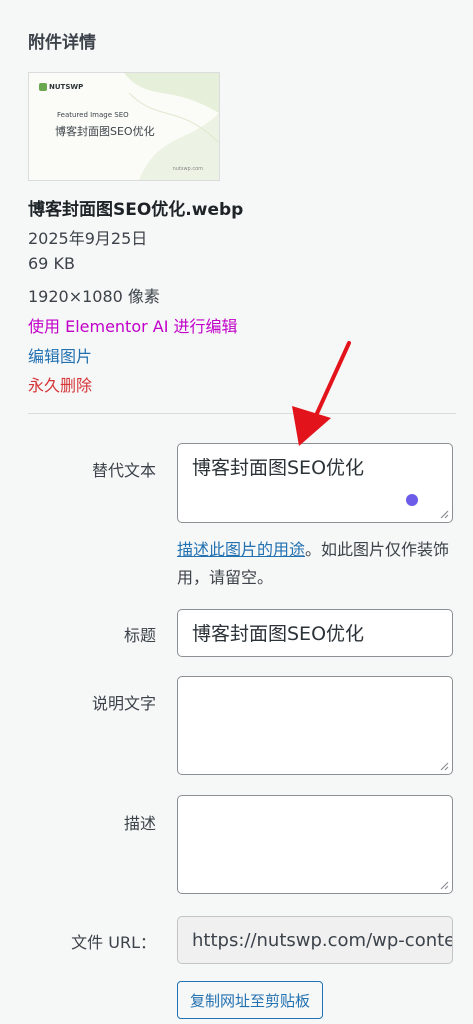  Describe the element at coordinates (250, 1000) in the screenshot. I see `copy-url-button: 复制网址至剪贴板` at that location.